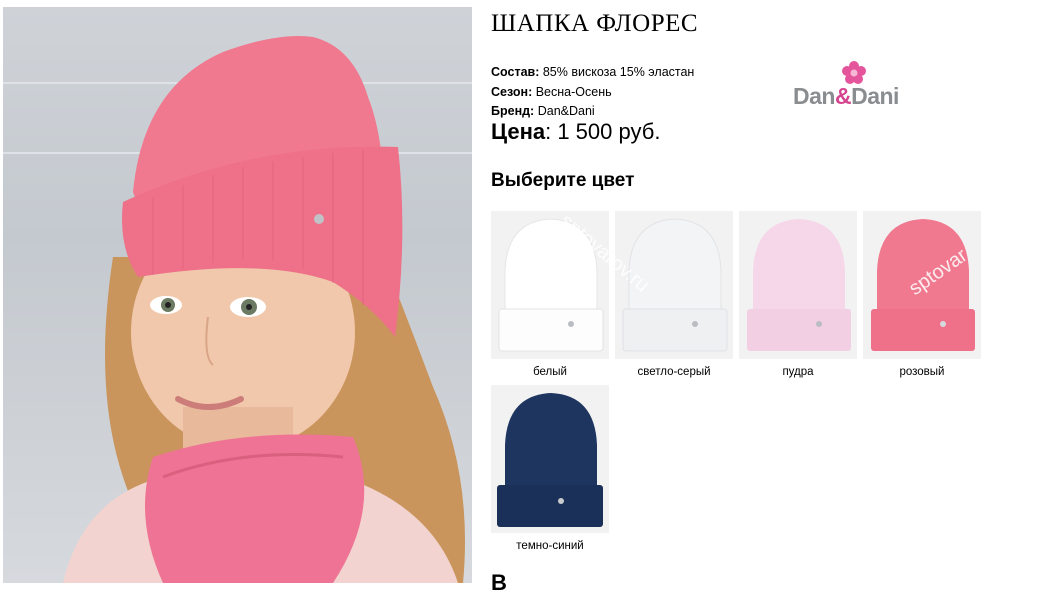  Describe the element at coordinates (551, 91) in the screenshot. I see `spec-season: Сезон: Весна-Осень` at that location.